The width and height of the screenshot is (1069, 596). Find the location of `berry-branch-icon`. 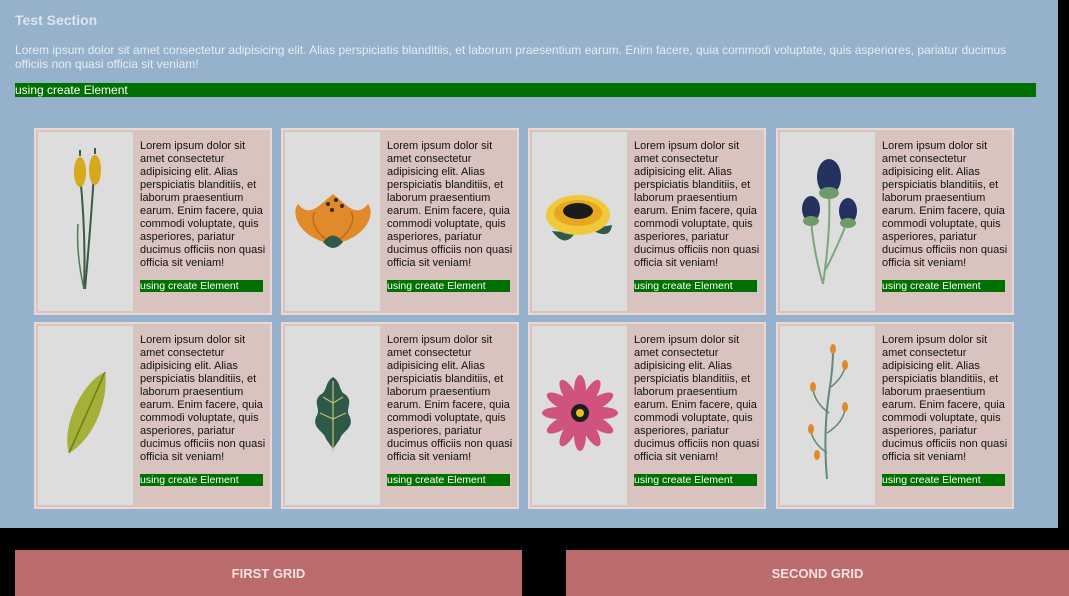

berry-branch-icon is located at coordinates (828, 415).